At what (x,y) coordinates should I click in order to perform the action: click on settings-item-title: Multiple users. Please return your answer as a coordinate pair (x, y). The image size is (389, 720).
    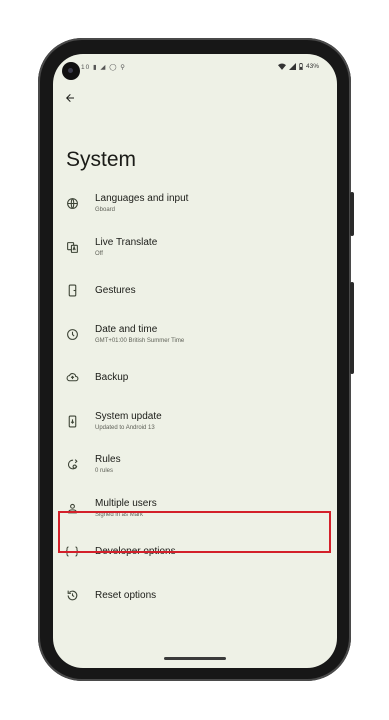
    Looking at the image, I should click on (126, 503).